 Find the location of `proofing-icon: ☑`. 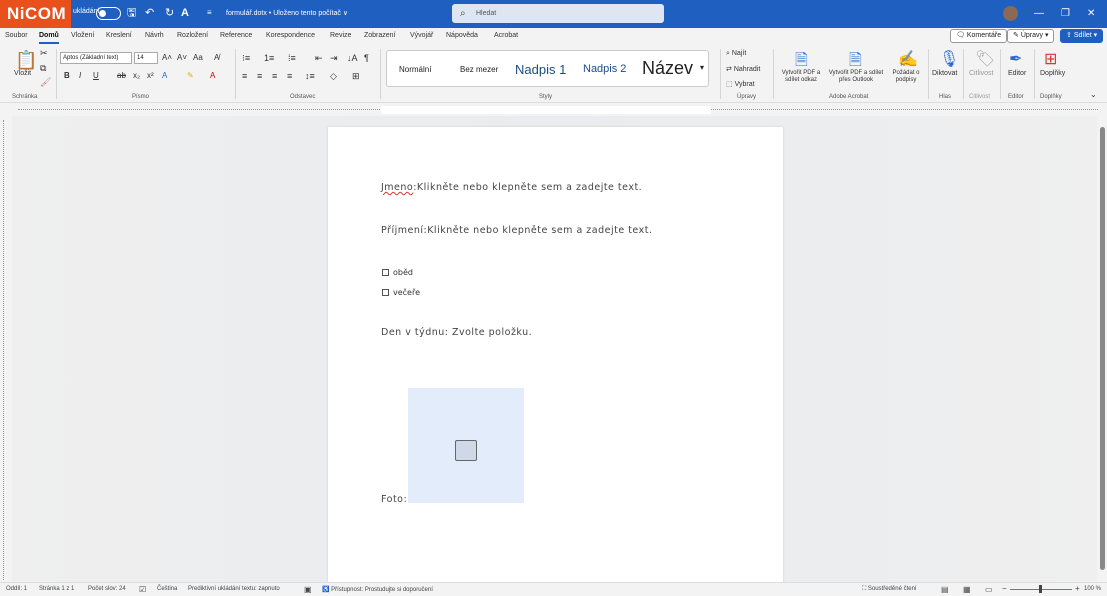

proofing-icon: ☑ is located at coordinates (142, 589).